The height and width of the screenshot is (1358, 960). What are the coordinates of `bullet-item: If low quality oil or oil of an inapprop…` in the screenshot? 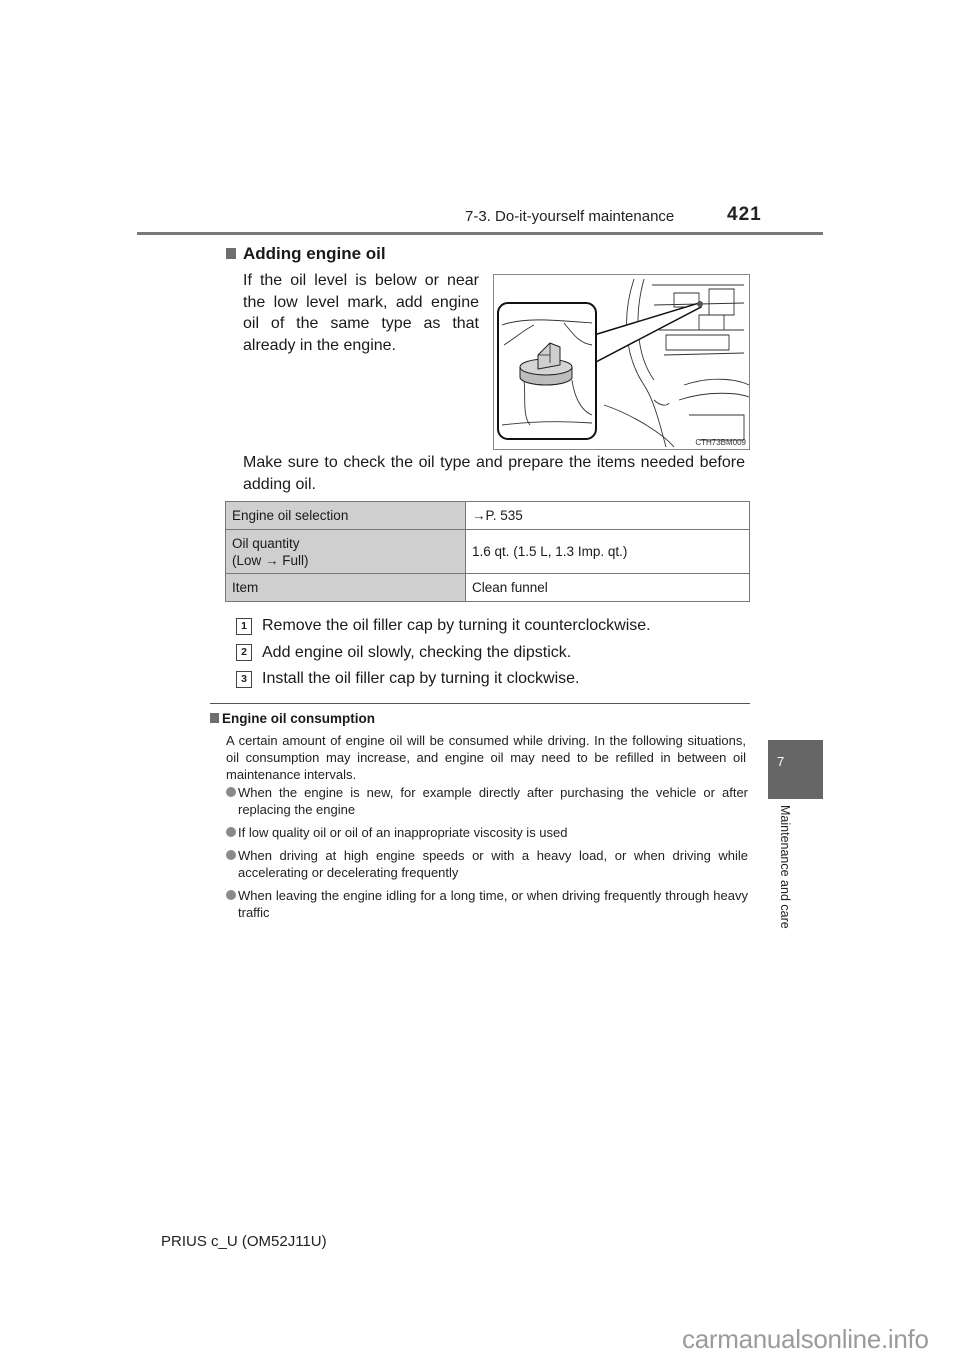 It's located at (487, 832).